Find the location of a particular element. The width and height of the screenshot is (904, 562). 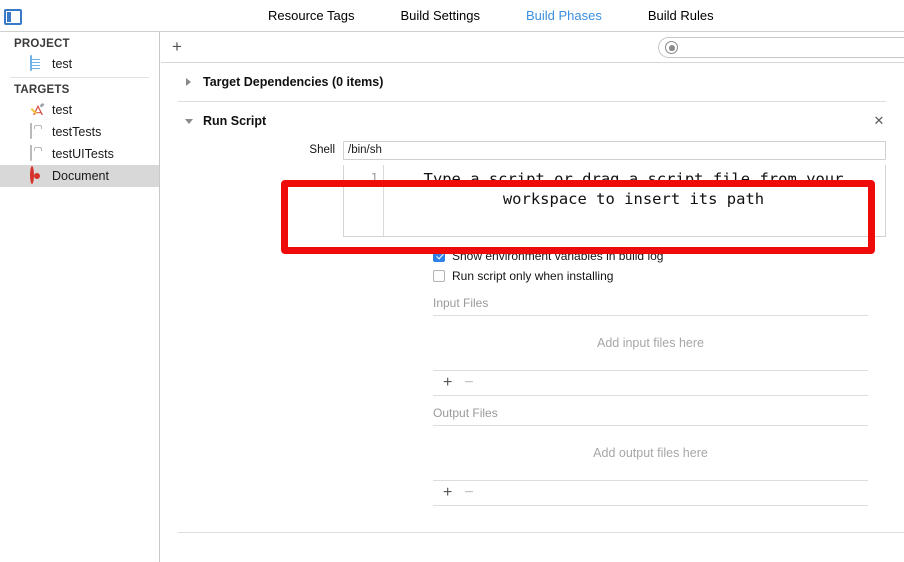

sidebar-group-project: PROJECT is located at coordinates (42, 44).